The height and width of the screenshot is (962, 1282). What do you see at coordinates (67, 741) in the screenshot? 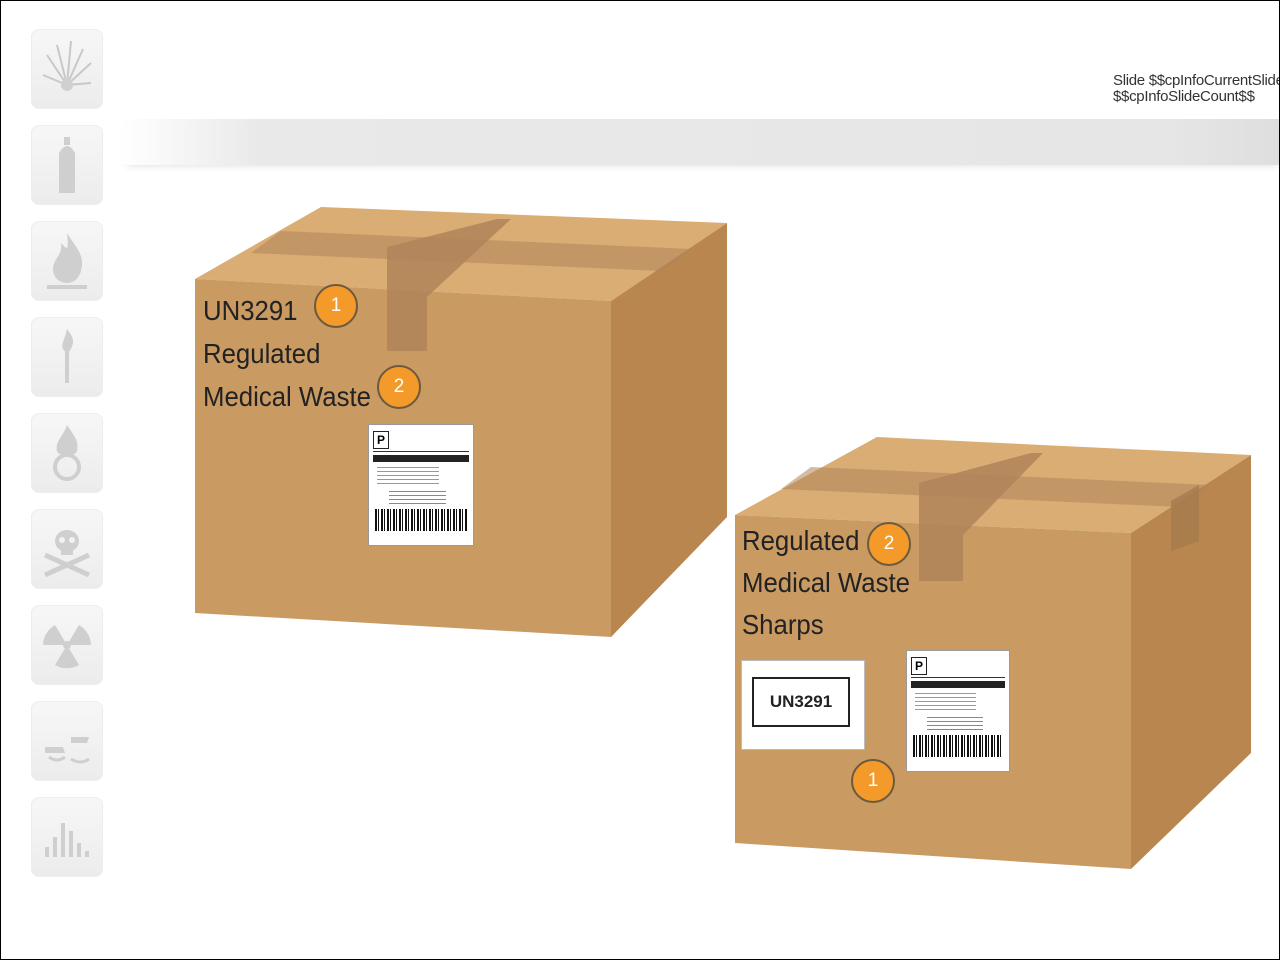
I see `corrosive-icon` at bounding box center [67, 741].